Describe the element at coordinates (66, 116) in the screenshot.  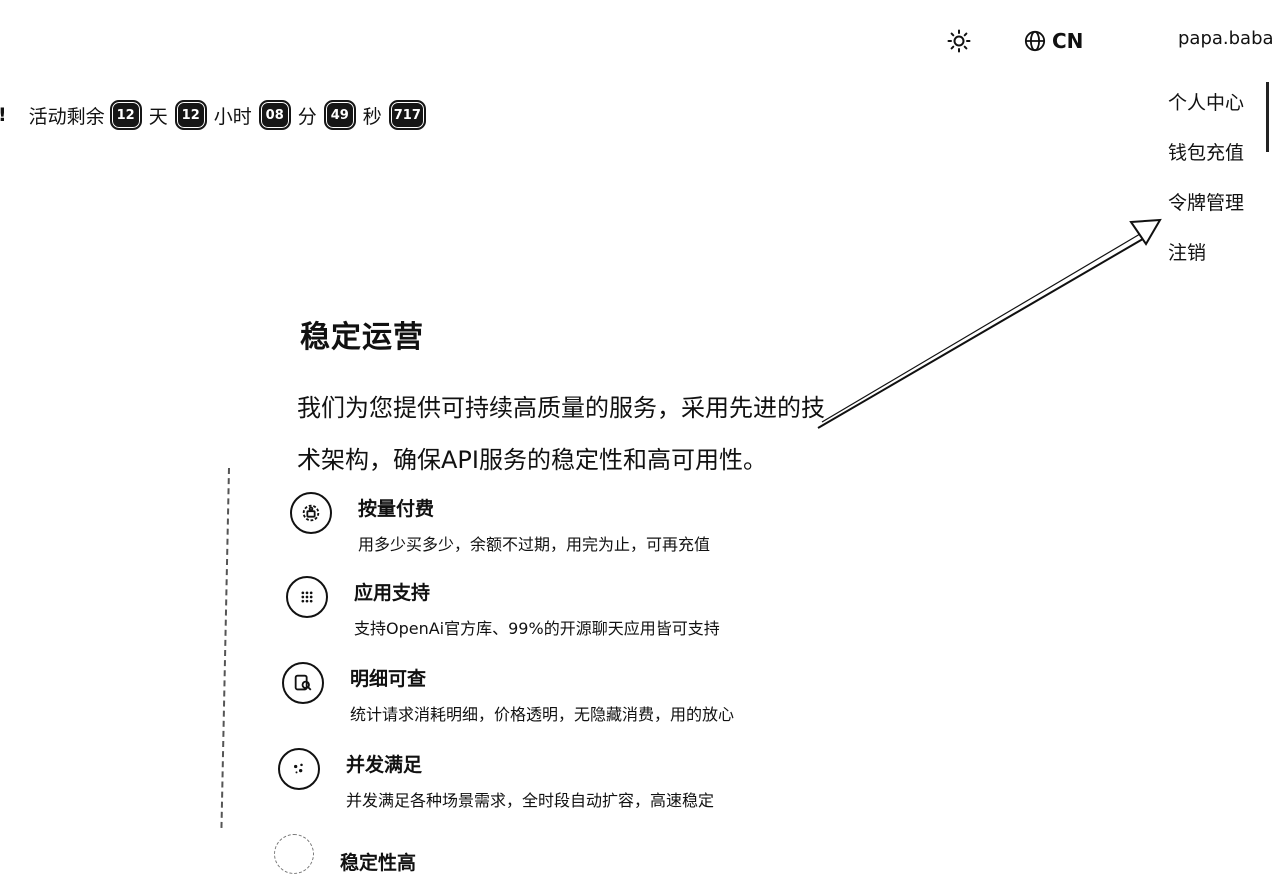
I see `countdown-label: 活动剩余` at that location.